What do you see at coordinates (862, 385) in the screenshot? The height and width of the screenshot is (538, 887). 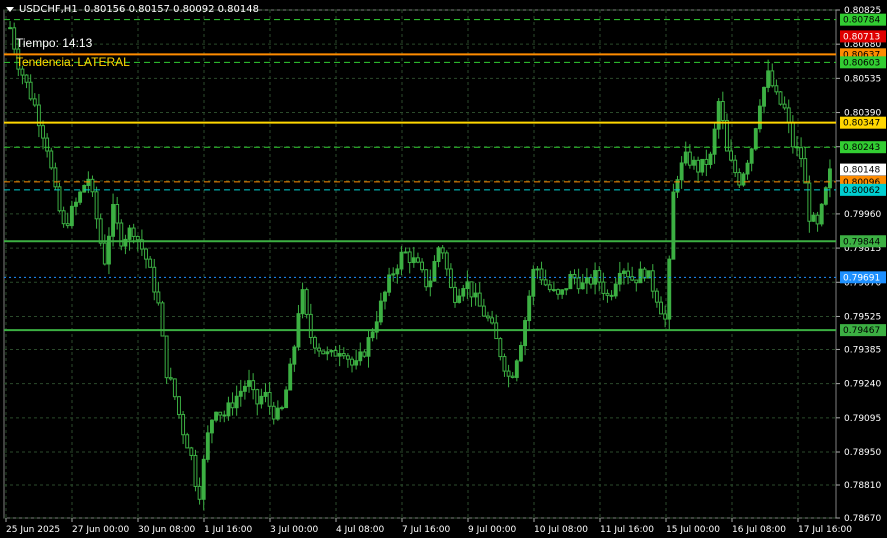 I see `y-tick-label: 0.79240` at bounding box center [862, 385].